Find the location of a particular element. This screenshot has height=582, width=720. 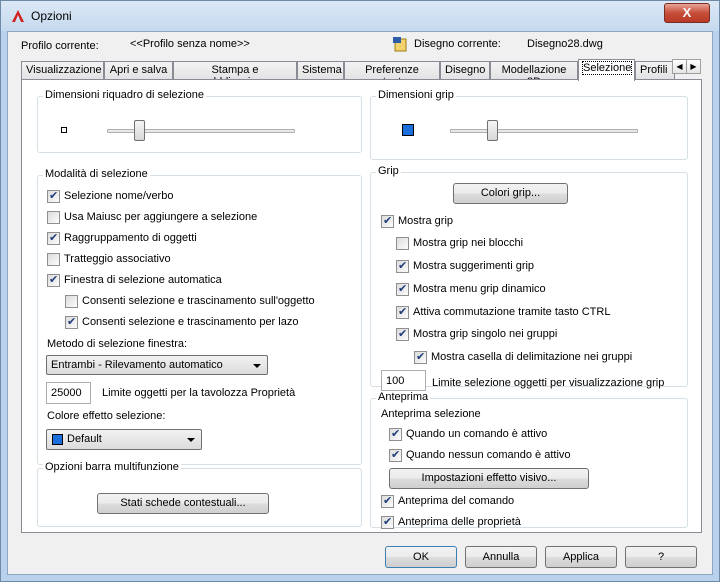

effect-color-label: Colore effetto selezione: is located at coordinates (106, 416).